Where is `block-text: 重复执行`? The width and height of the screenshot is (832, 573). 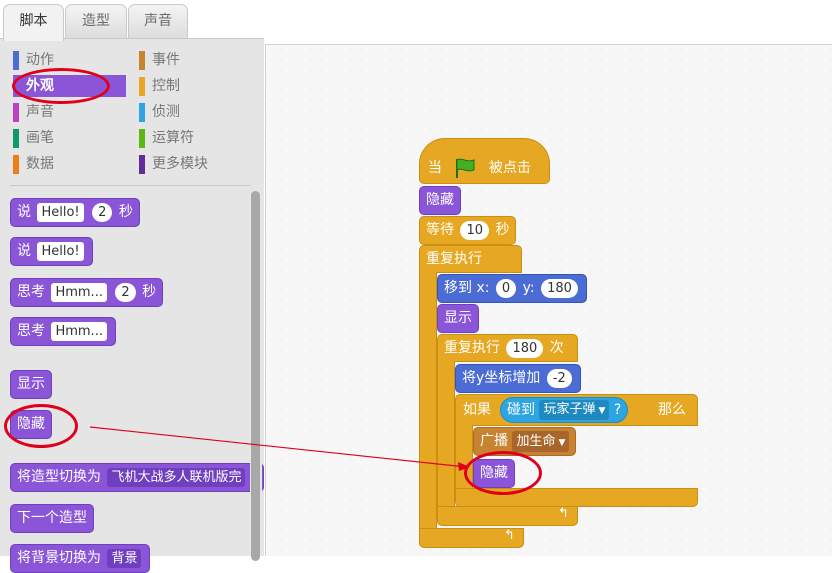 block-text: 重复执行 is located at coordinates (472, 348).